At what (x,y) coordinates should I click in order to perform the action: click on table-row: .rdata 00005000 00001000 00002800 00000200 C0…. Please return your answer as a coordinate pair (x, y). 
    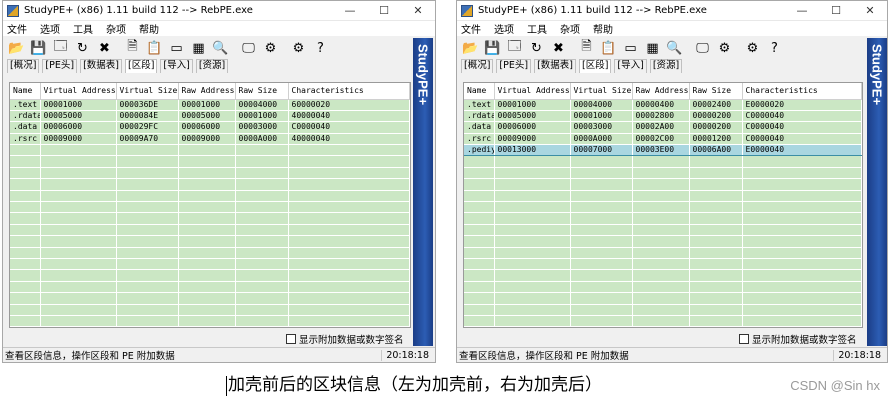
    Looking at the image, I should click on (663, 116).